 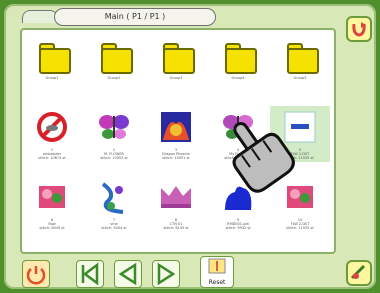 What do you see at coordinates (238, 224) in the screenshot?
I see `item-caption: 9 RMD001.pat stitch: 9932 st` at bounding box center [238, 224].